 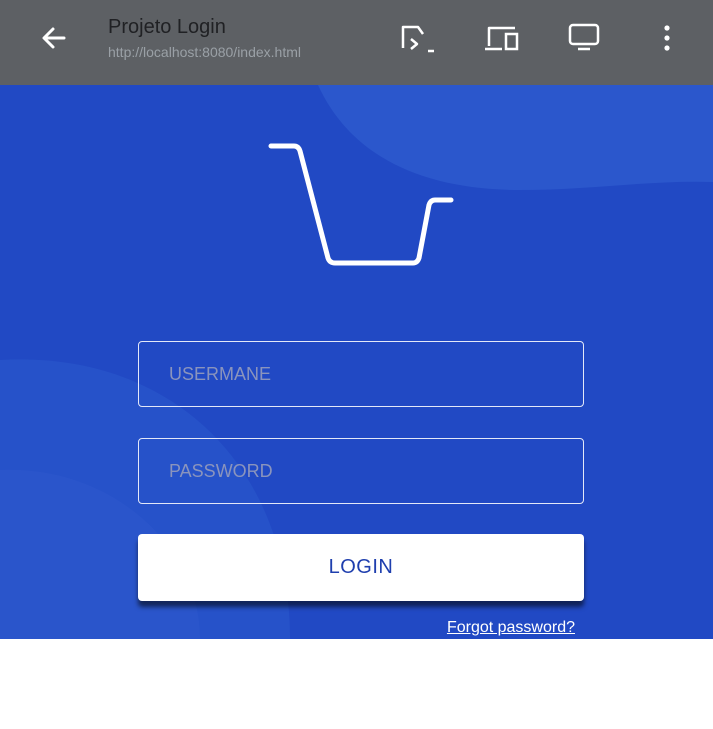 What do you see at coordinates (418, 38) in the screenshot?
I see `cast-icon` at bounding box center [418, 38].